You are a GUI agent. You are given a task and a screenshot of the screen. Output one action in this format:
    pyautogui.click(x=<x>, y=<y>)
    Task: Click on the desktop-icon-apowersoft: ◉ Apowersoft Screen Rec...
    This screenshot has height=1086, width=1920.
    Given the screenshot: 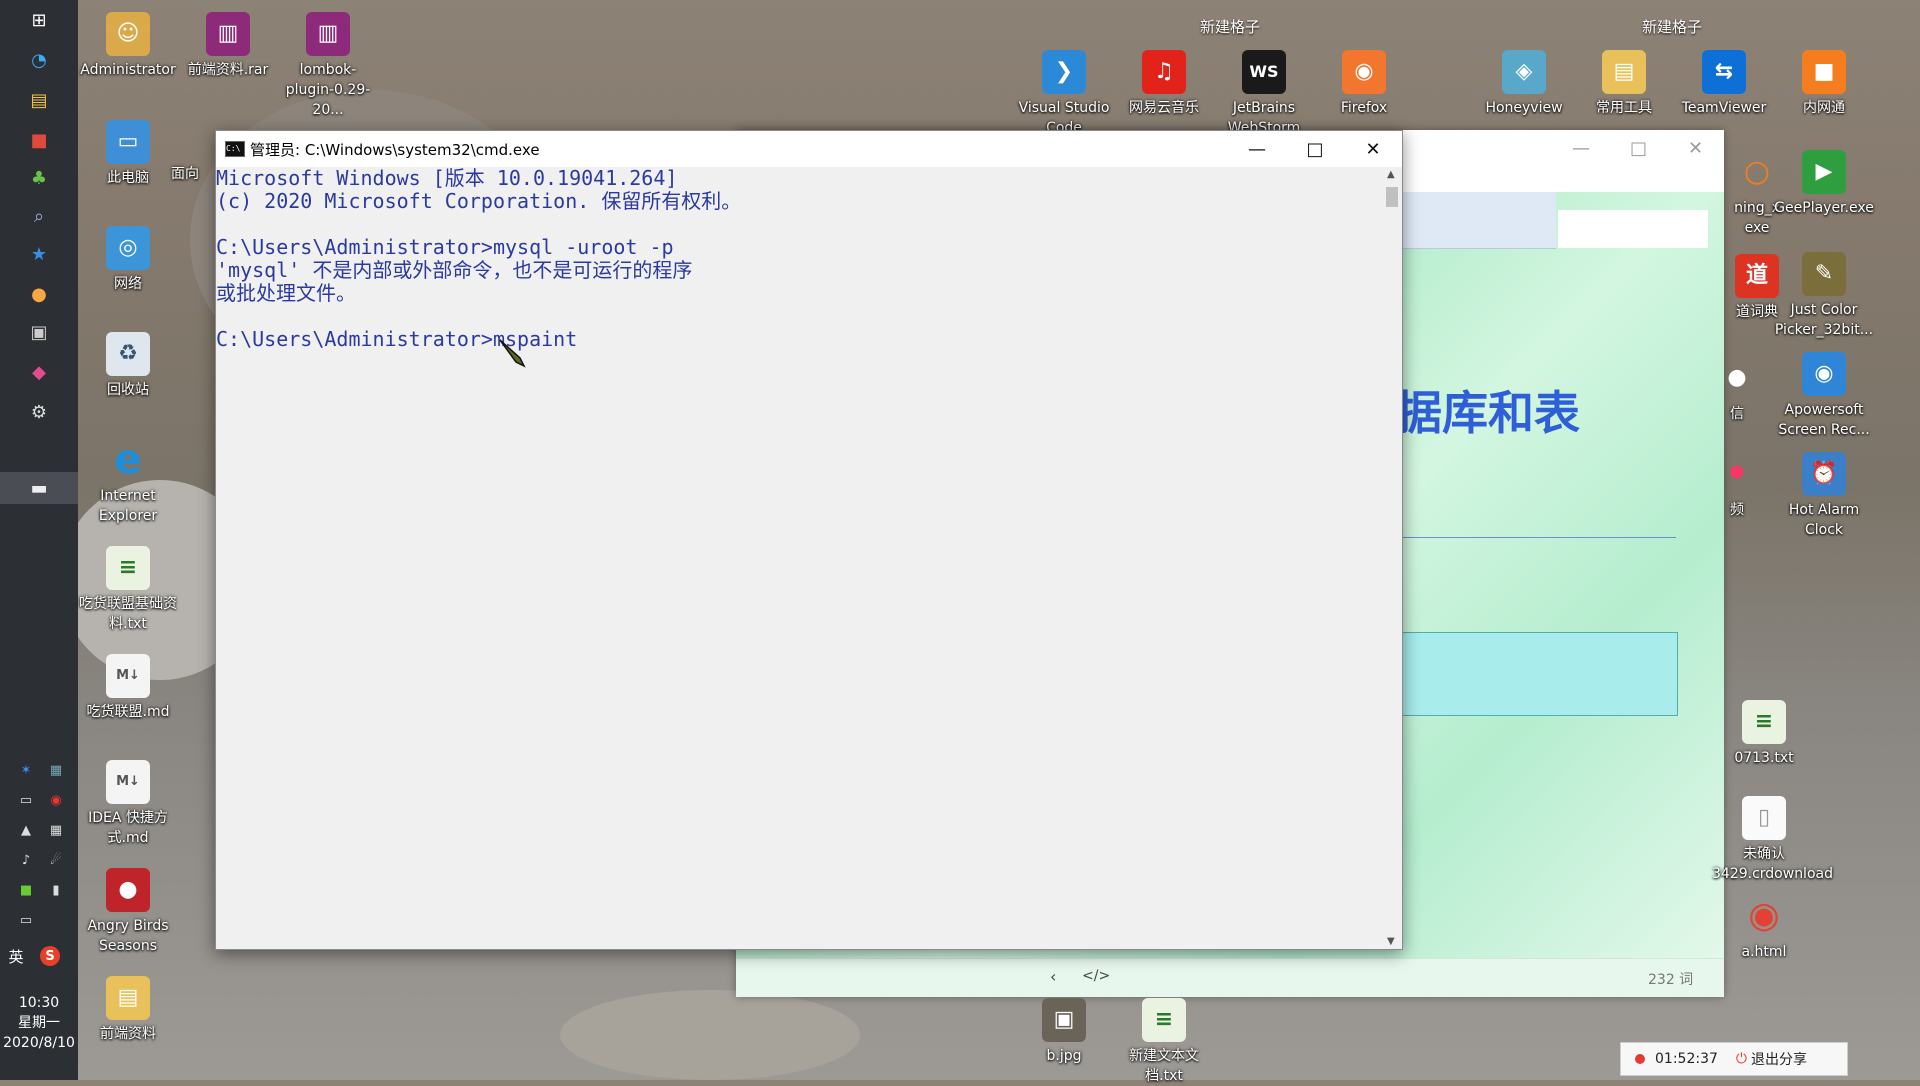 What is the action you would take?
    pyautogui.click(x=1824, y=396)
    